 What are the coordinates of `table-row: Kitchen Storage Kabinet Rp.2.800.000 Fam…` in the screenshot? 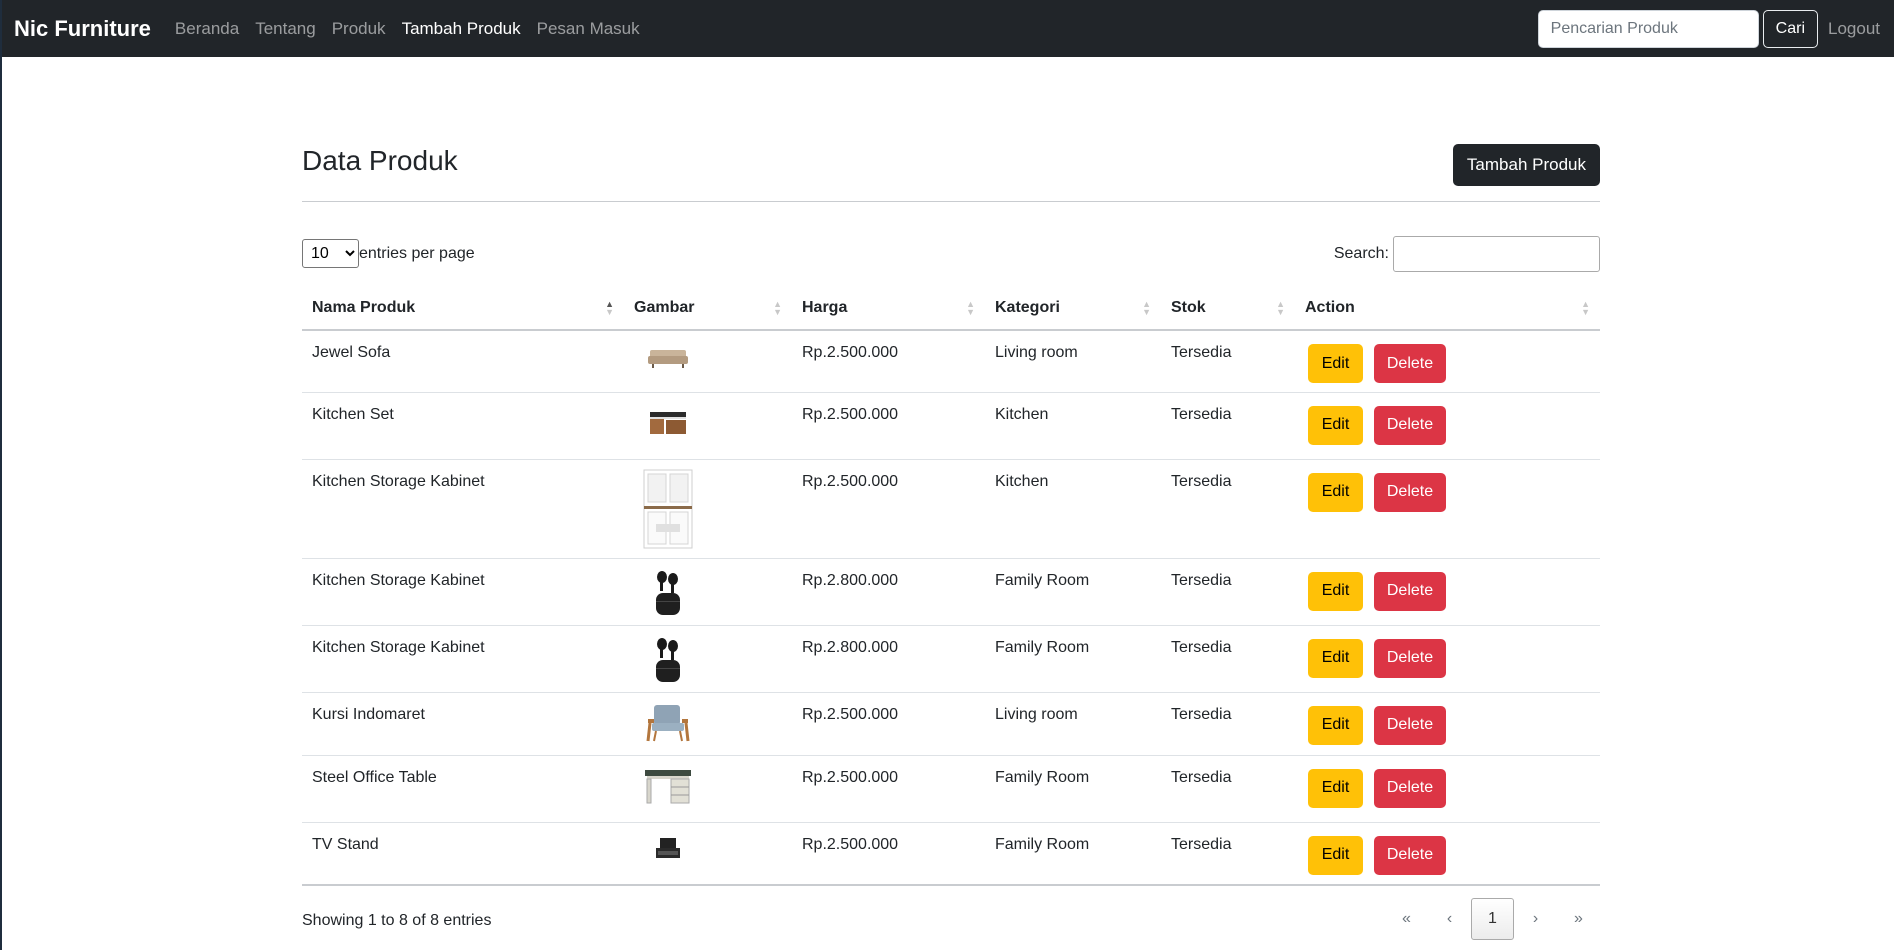 It's located at (951, 592).